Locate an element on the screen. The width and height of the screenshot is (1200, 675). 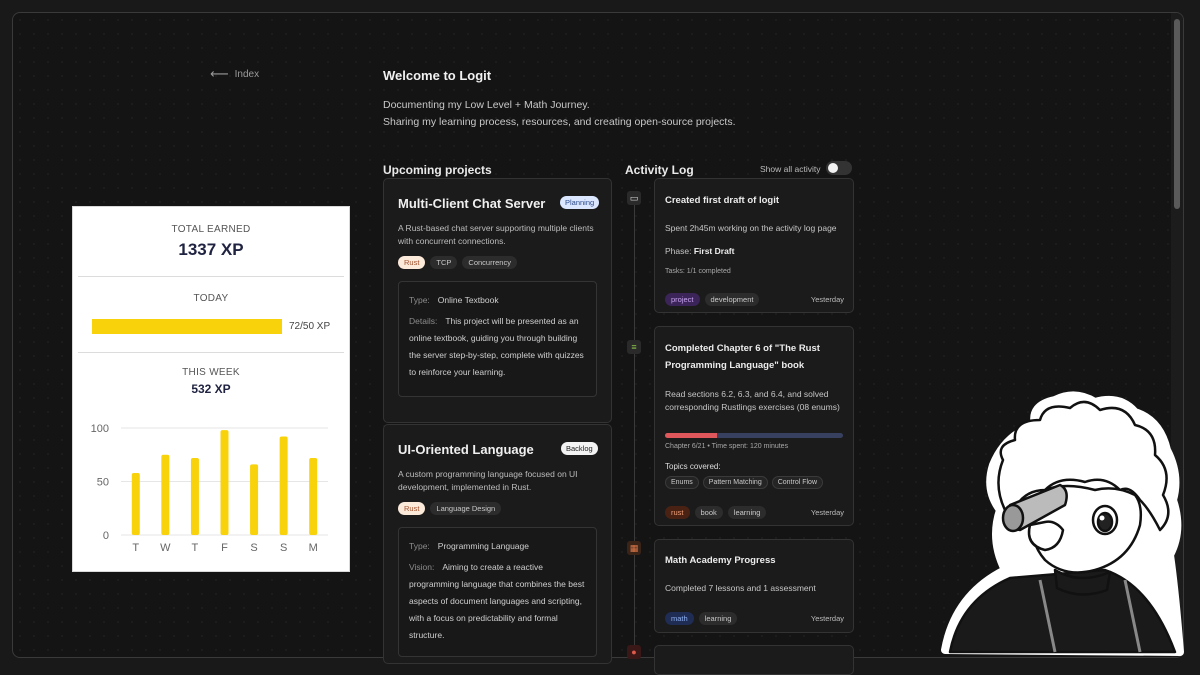
topic-chip: Control Flow is located at coordinates (797, 482).